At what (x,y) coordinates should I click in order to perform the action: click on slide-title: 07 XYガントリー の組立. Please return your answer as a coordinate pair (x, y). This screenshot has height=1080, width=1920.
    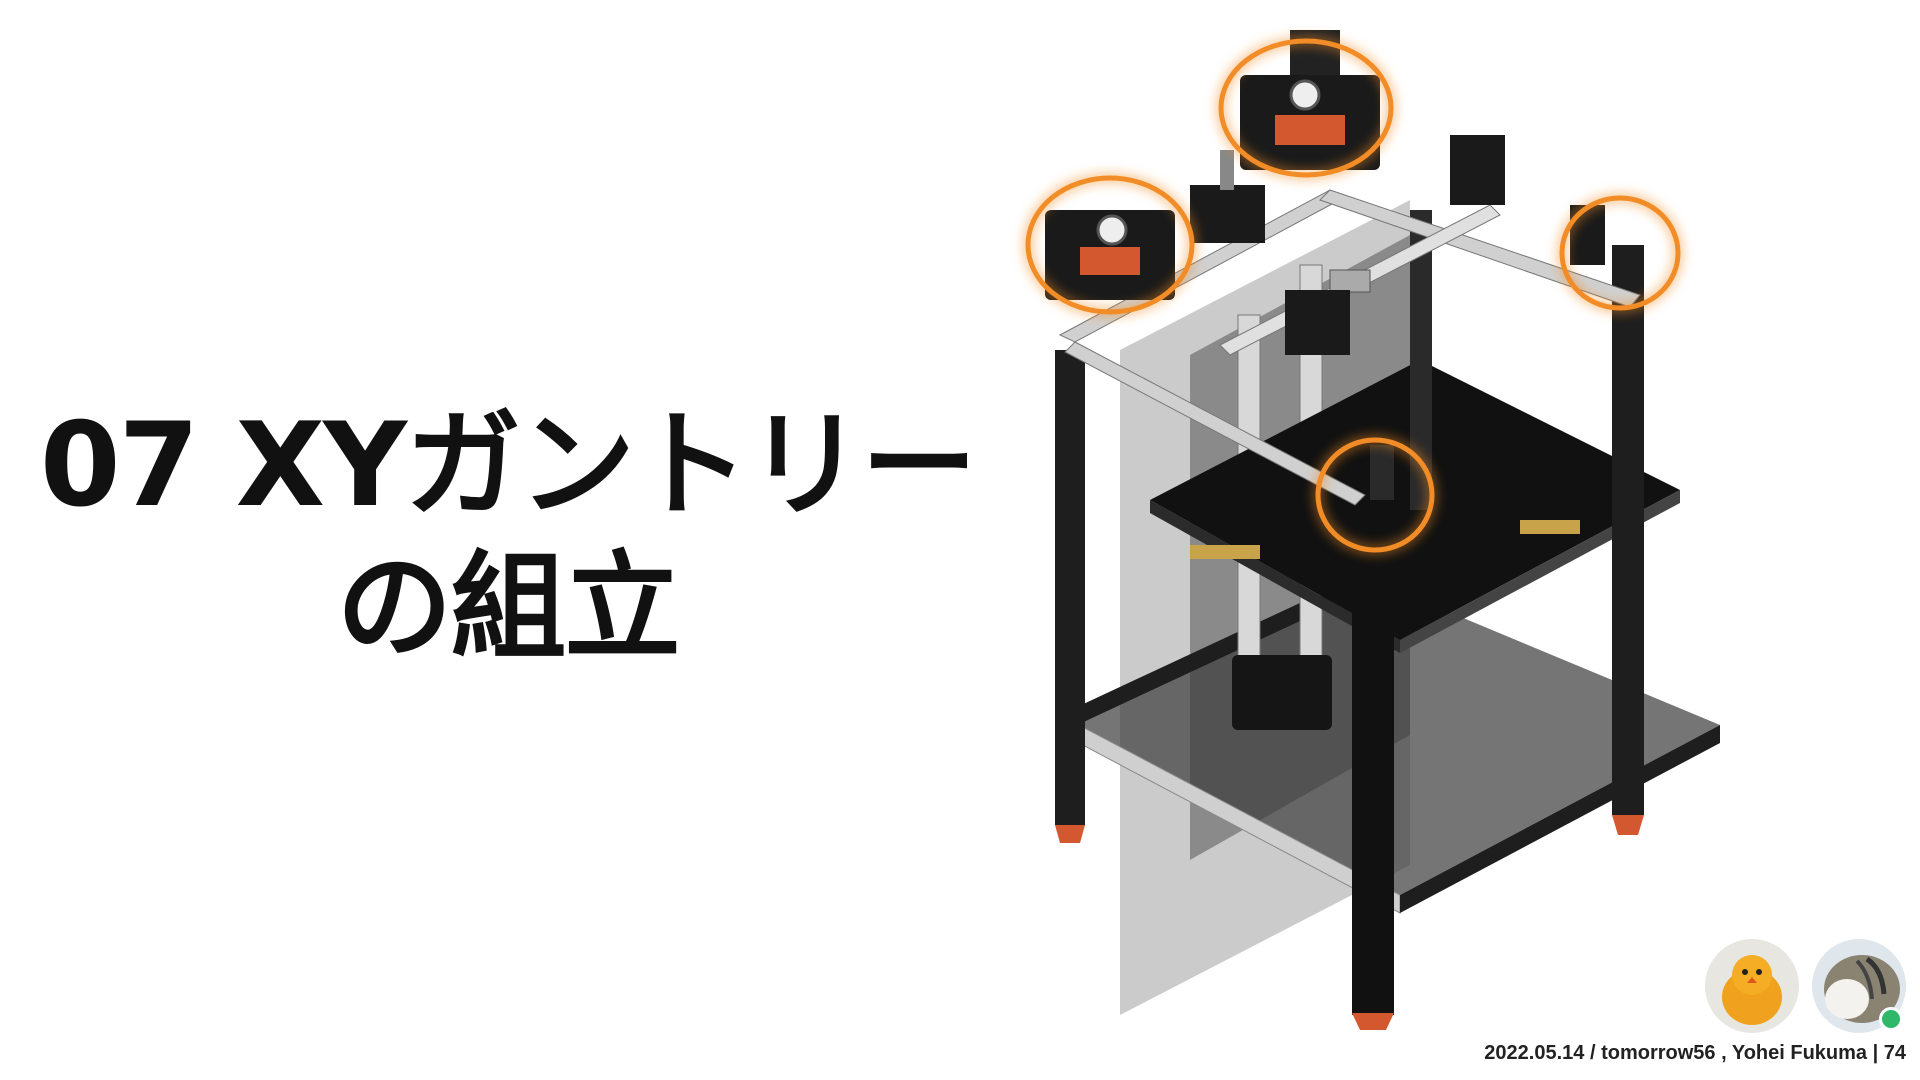
    Looking at the image, I should click on (507, 537).